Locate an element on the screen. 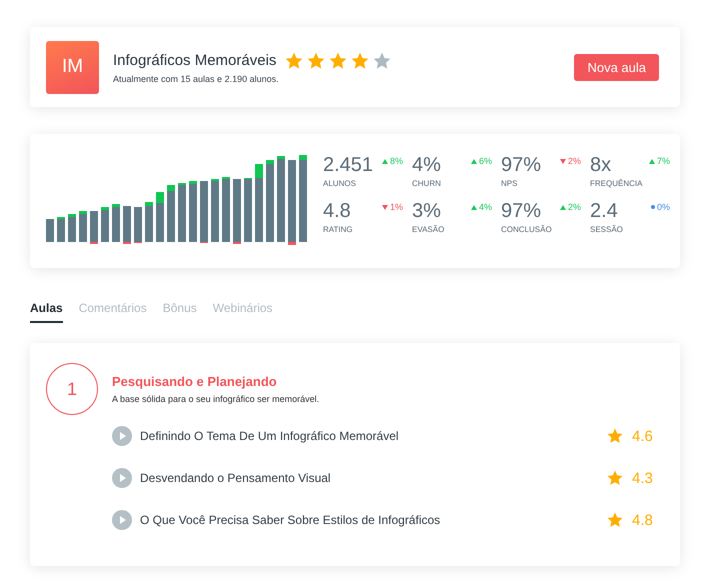 Image resolution: width=710 pixels, height=586 pixels. lesson-rating: 4.8 is located at coordinates (643, 520).